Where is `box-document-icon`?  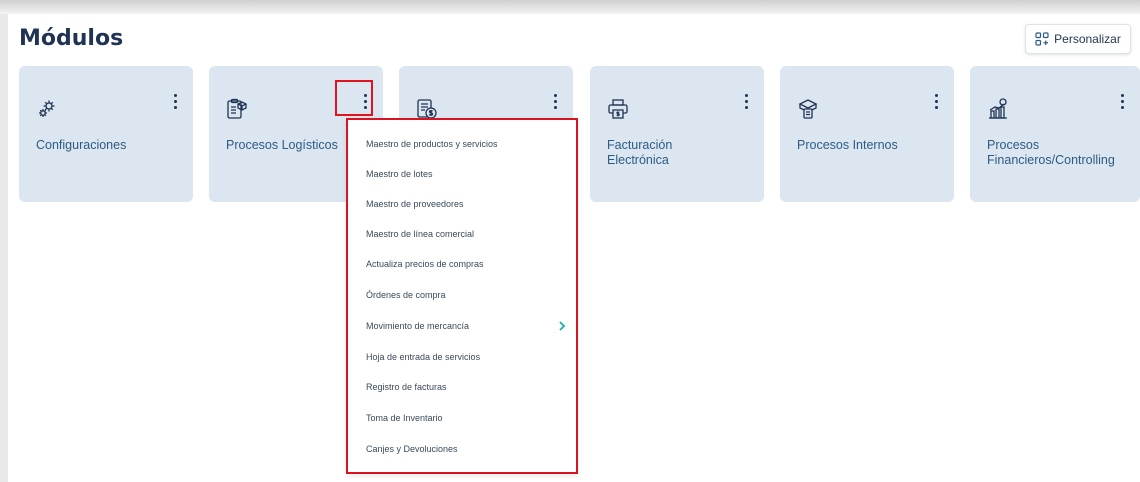 box-document-icon is located at coordinates (808, 109).